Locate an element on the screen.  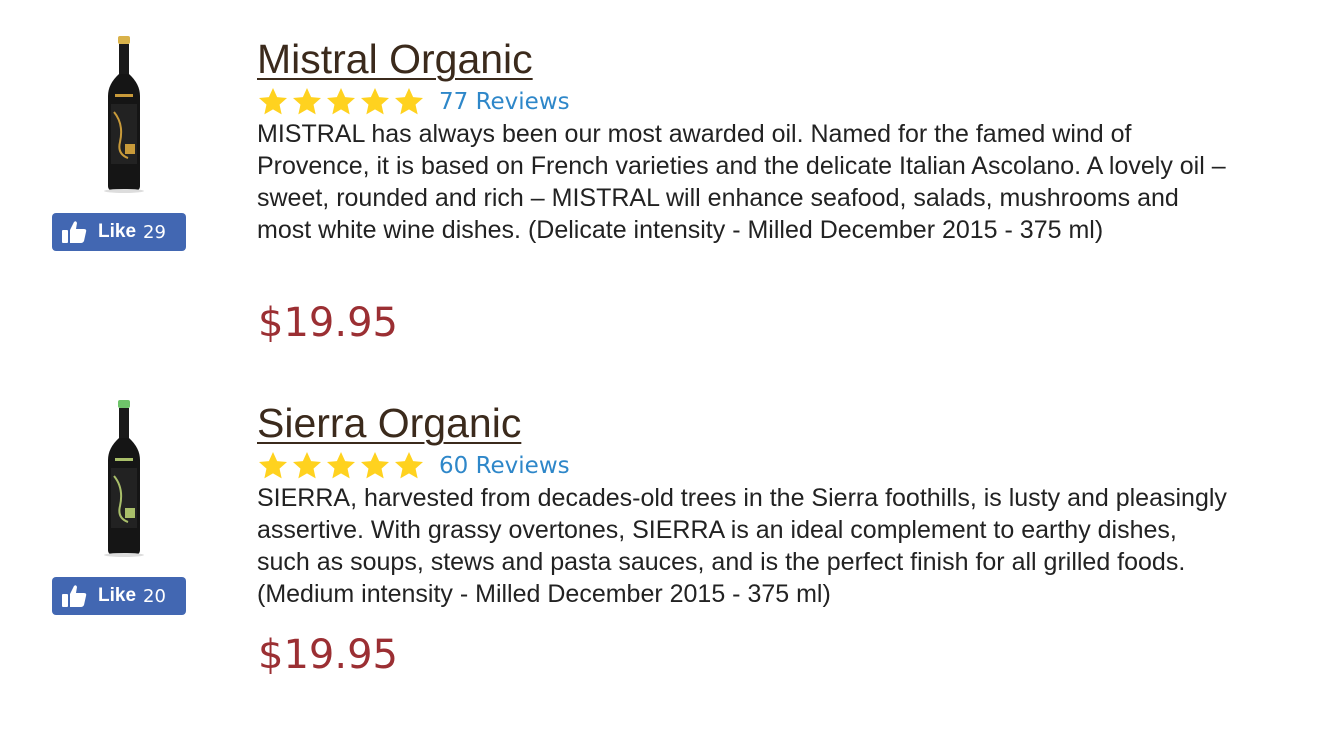
reviews-link: 60 Reviews is located at coordinates (504, 466).